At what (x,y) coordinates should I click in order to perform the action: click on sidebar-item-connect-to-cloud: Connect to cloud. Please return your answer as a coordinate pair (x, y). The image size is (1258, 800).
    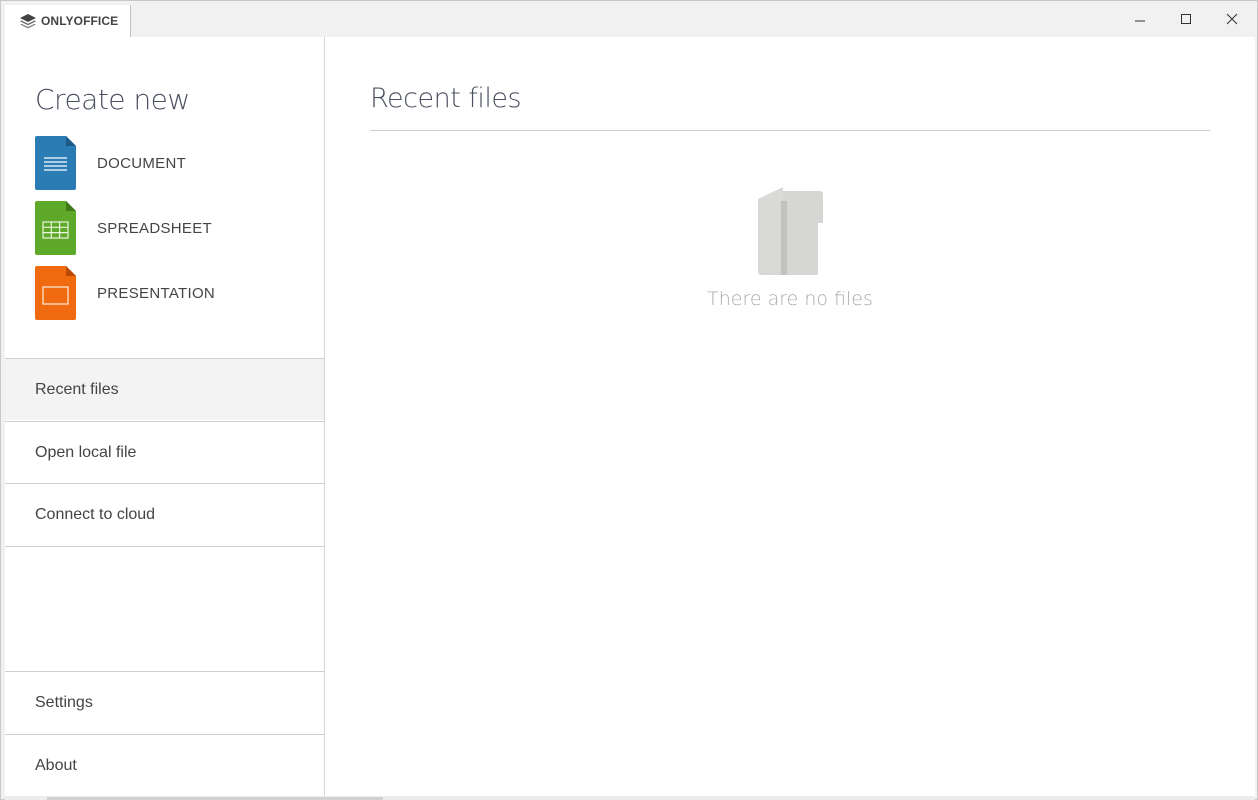
    Looking at the image, I should click on (164, 515).